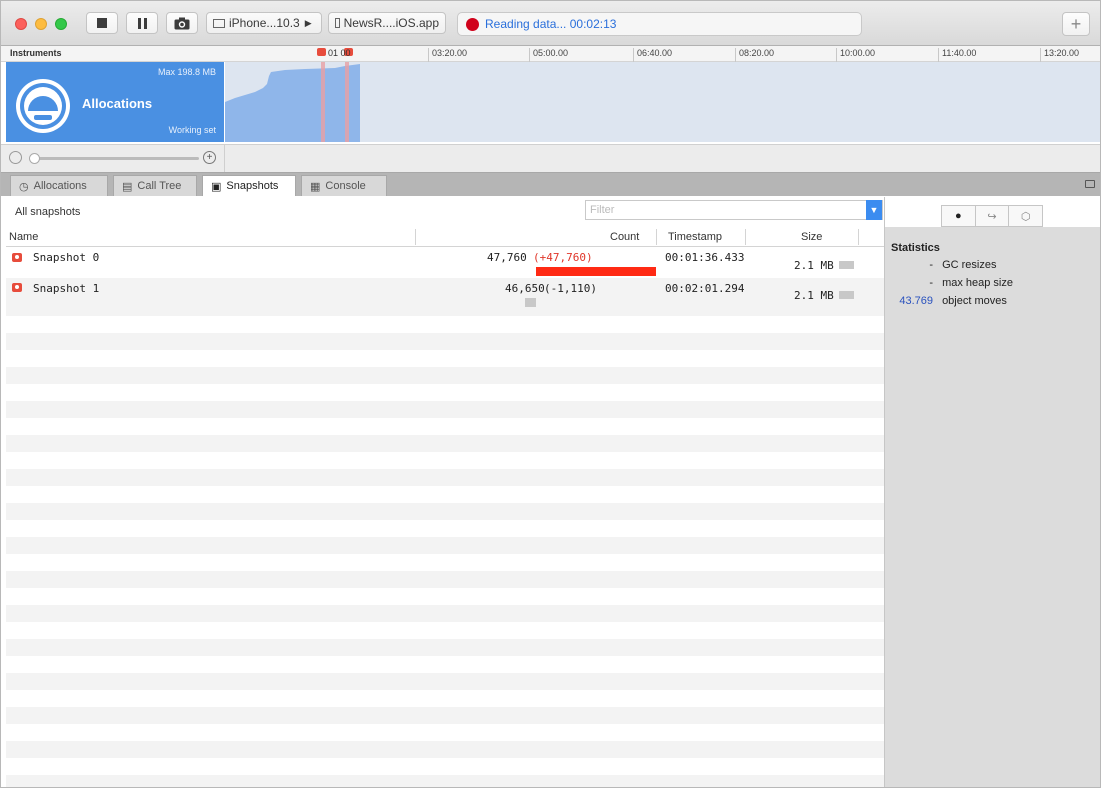  I want to click on snapshot-0-marker-line, so click(323, 102).